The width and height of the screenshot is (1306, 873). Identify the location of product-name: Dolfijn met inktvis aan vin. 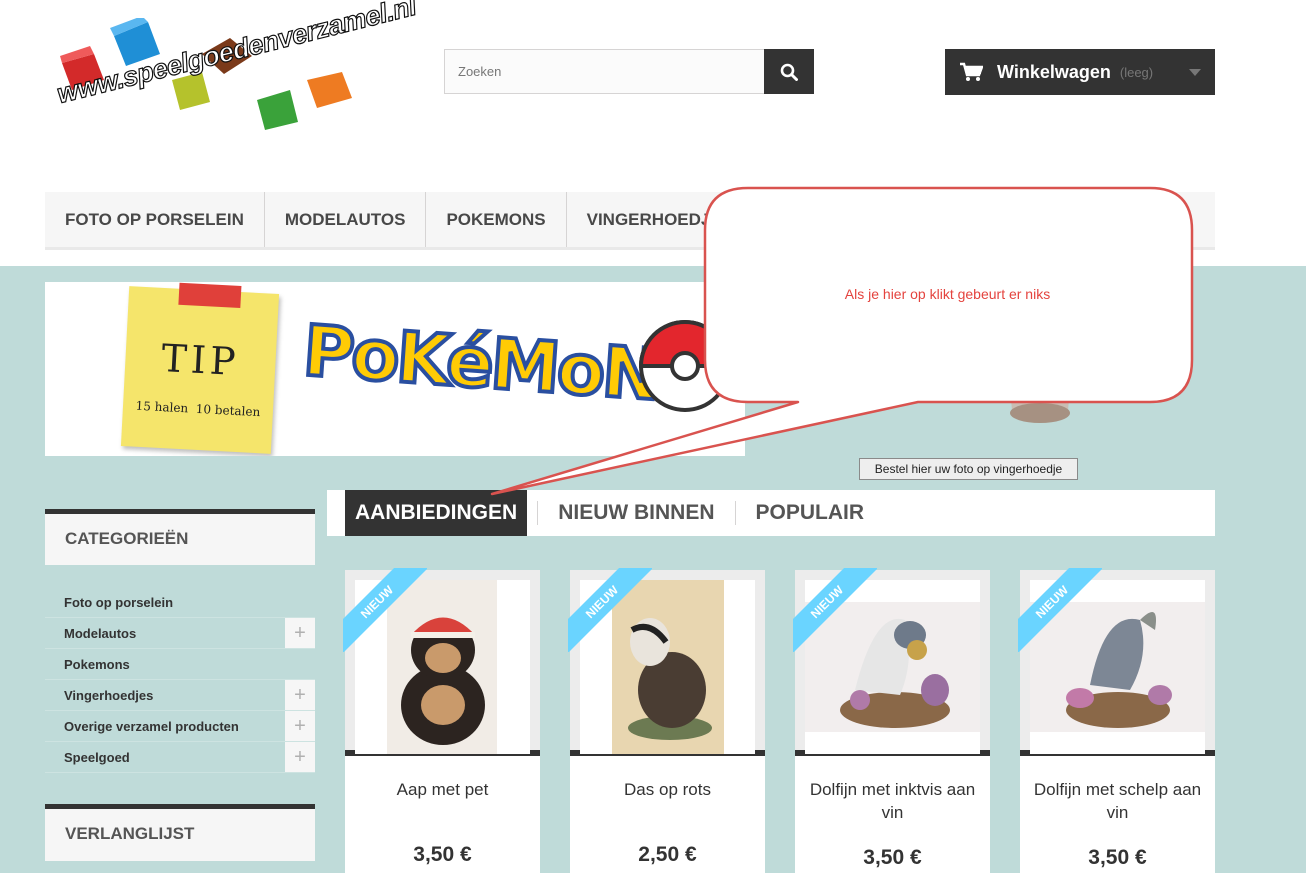
(892, 801).